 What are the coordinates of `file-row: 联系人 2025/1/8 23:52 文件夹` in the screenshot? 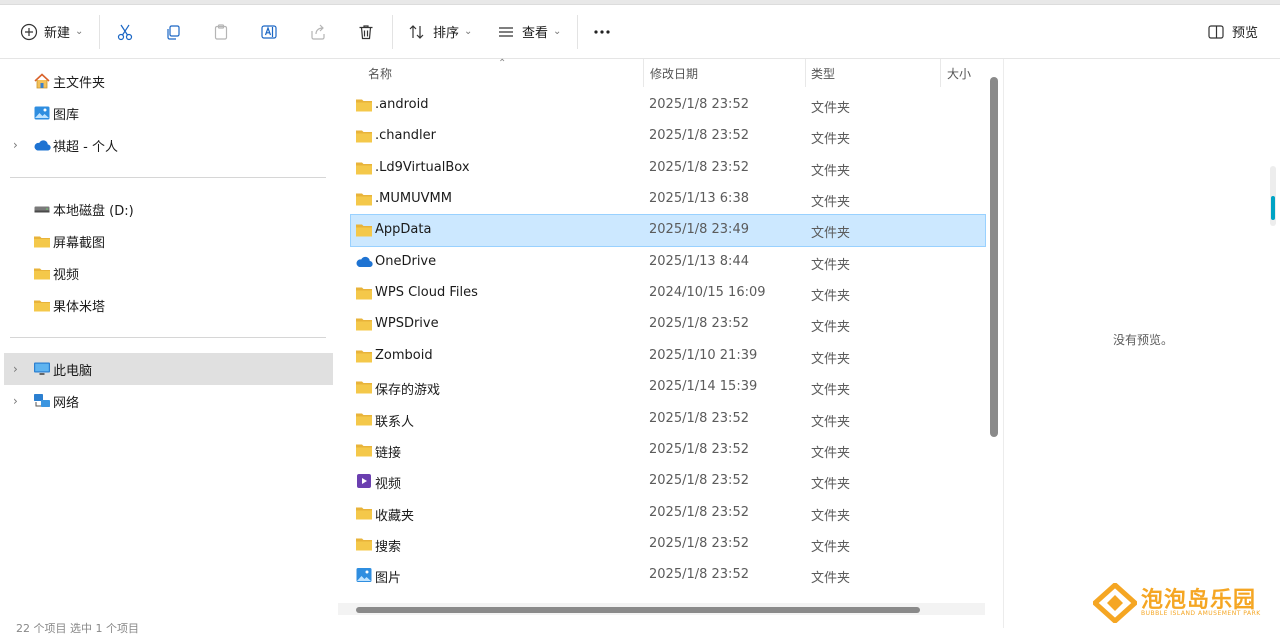 It's located at (668, 419).